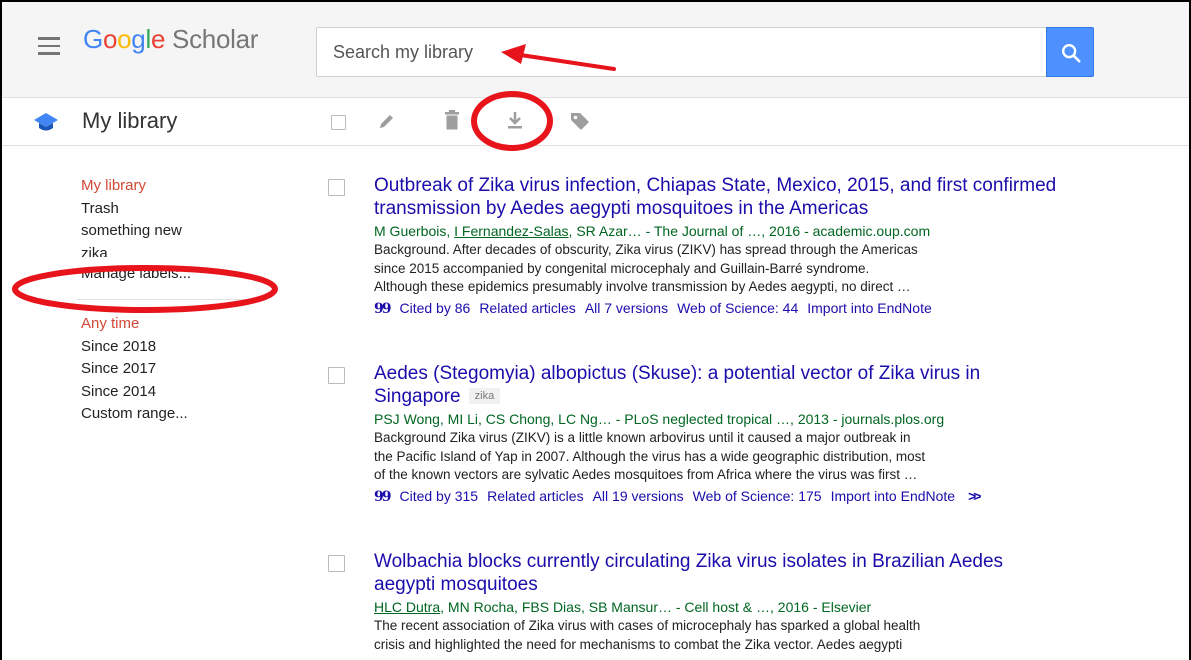 Image resolution: width=1191 pixels, height=660 pixels. Describe the element at coordinates (515, 121) in the screenshot. I see `download-icon` at that location.